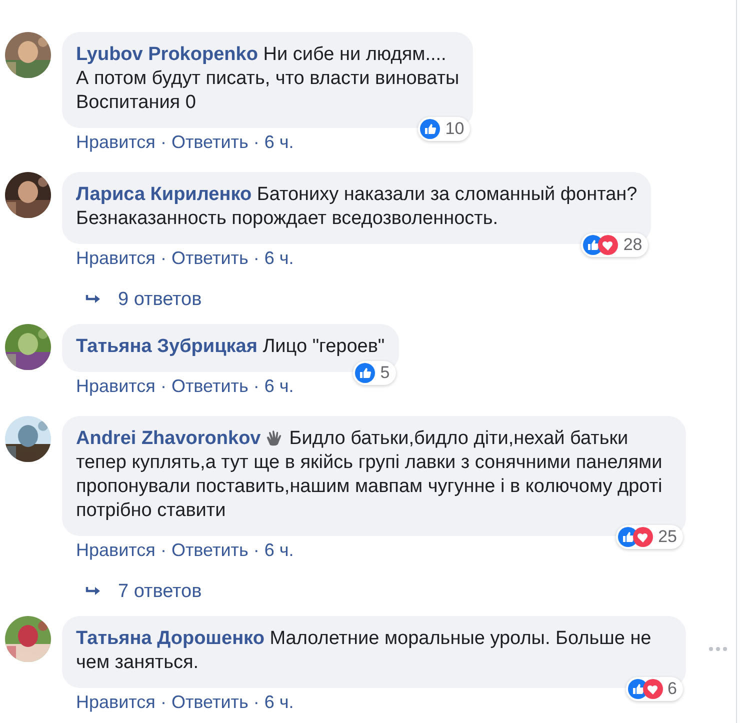  Describe the element at coordinates (667, 537) in the screenshot. I see `reaction-count: 25` at that location.